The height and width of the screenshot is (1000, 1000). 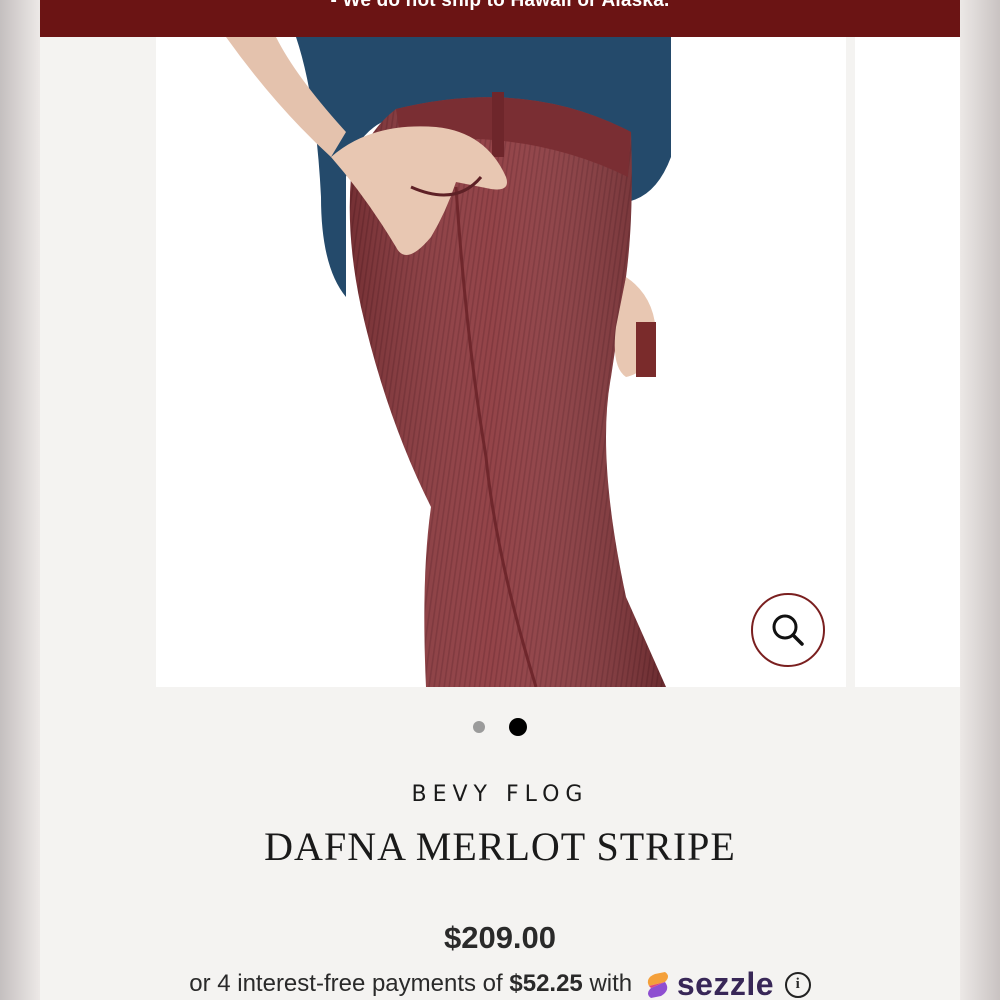 I want to click on product-price: $209.00, so click(x=500, y=937).